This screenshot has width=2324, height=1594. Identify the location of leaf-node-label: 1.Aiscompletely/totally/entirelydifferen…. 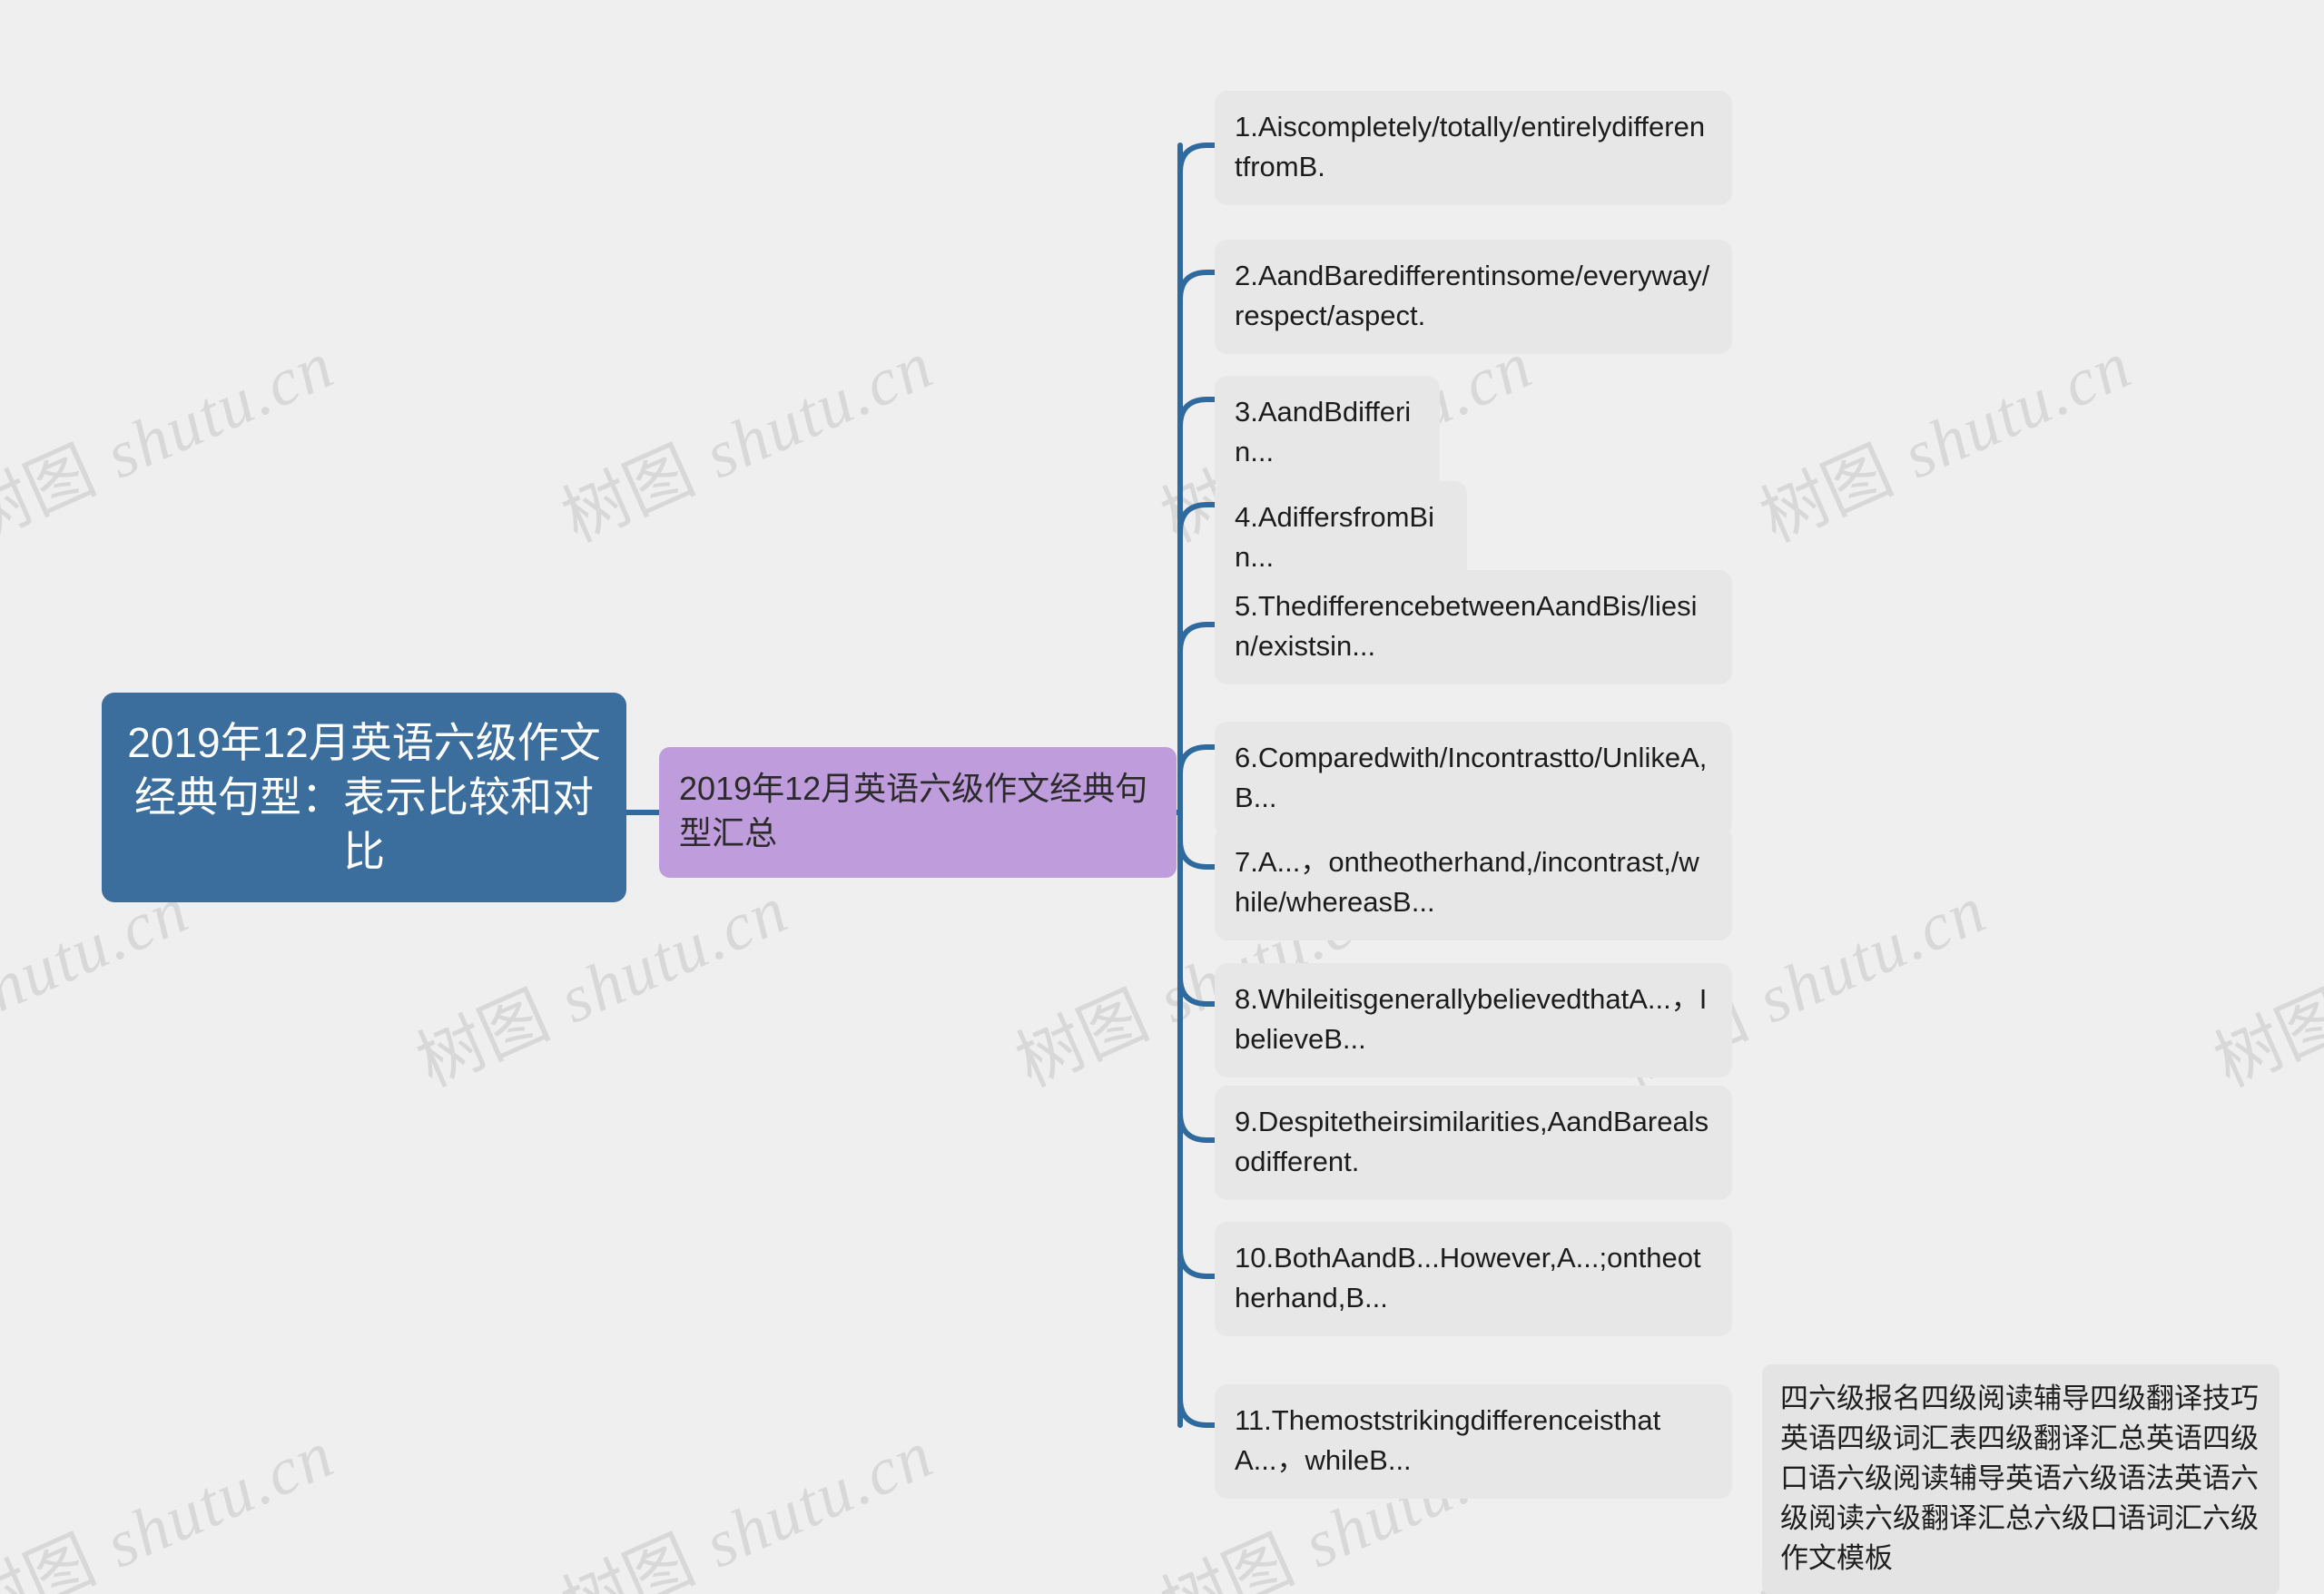
(1470, 147).